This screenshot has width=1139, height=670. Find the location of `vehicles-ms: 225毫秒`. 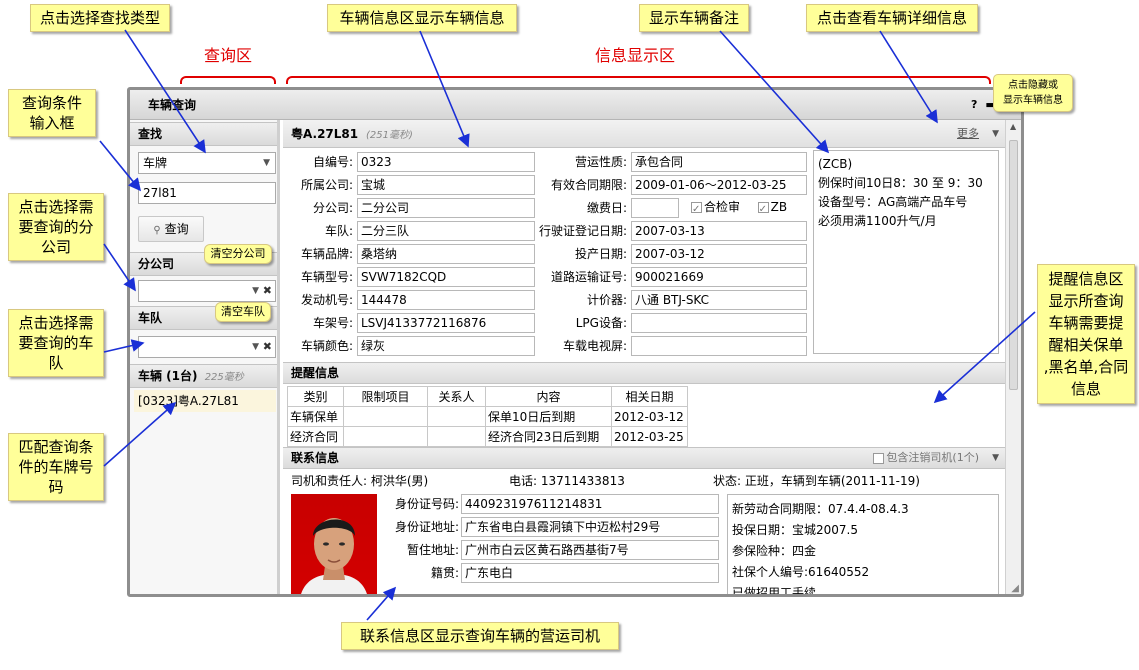

vehicles-ms: 225毫秒 is located at coordinates (224, 377).